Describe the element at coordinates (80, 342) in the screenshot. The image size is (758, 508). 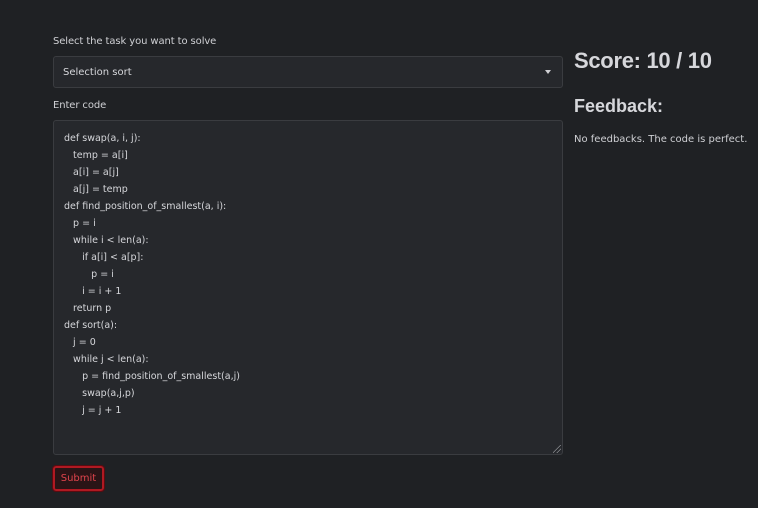
I see `code-line: j = 0` at that location.